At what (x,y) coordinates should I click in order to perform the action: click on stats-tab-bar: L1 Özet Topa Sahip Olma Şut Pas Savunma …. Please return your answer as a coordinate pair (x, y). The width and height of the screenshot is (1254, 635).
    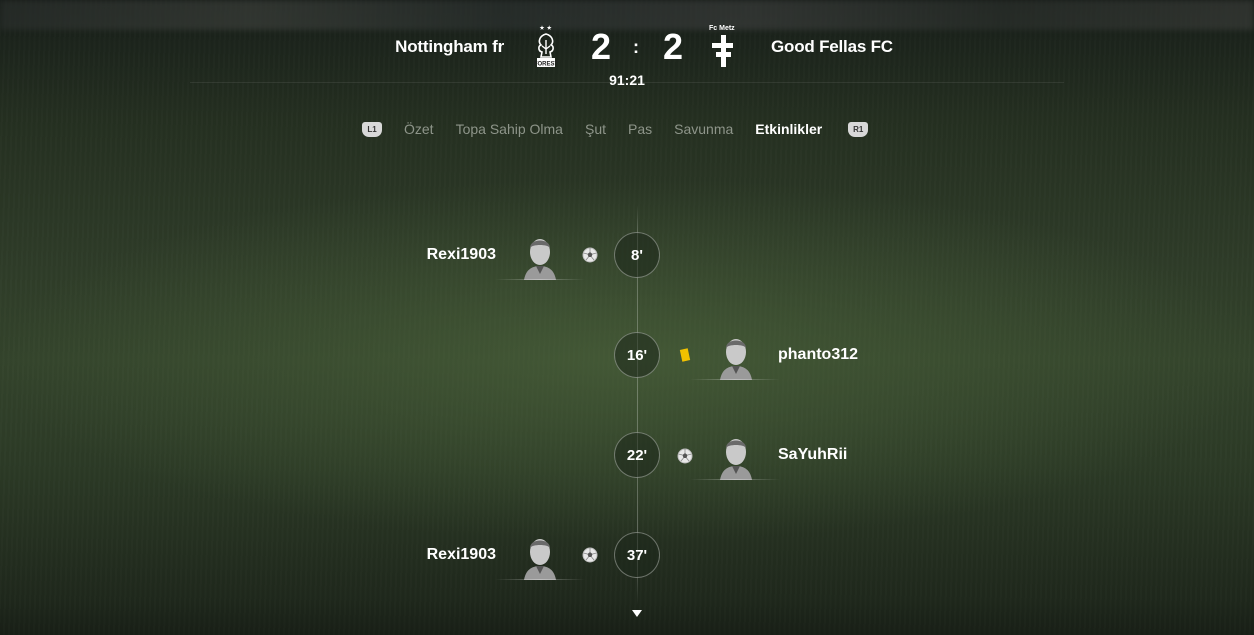
    Looking at the image, I should click on (615, 129).